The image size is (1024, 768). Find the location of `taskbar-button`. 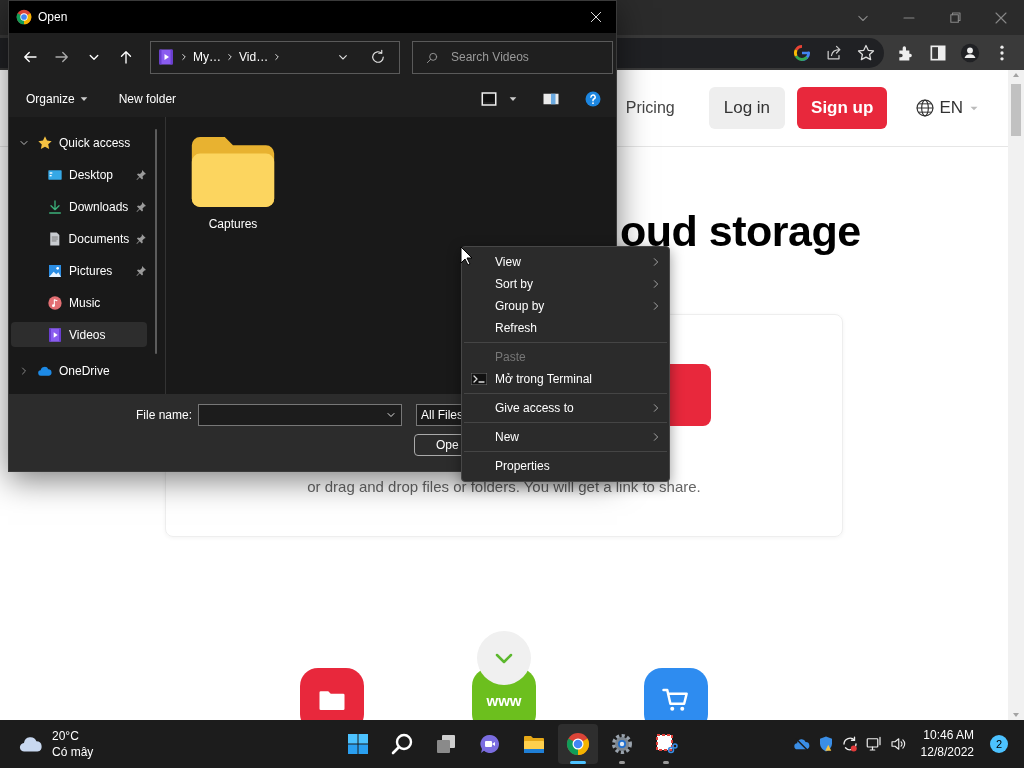

taskbar-button is located at coordinates (578, 744).